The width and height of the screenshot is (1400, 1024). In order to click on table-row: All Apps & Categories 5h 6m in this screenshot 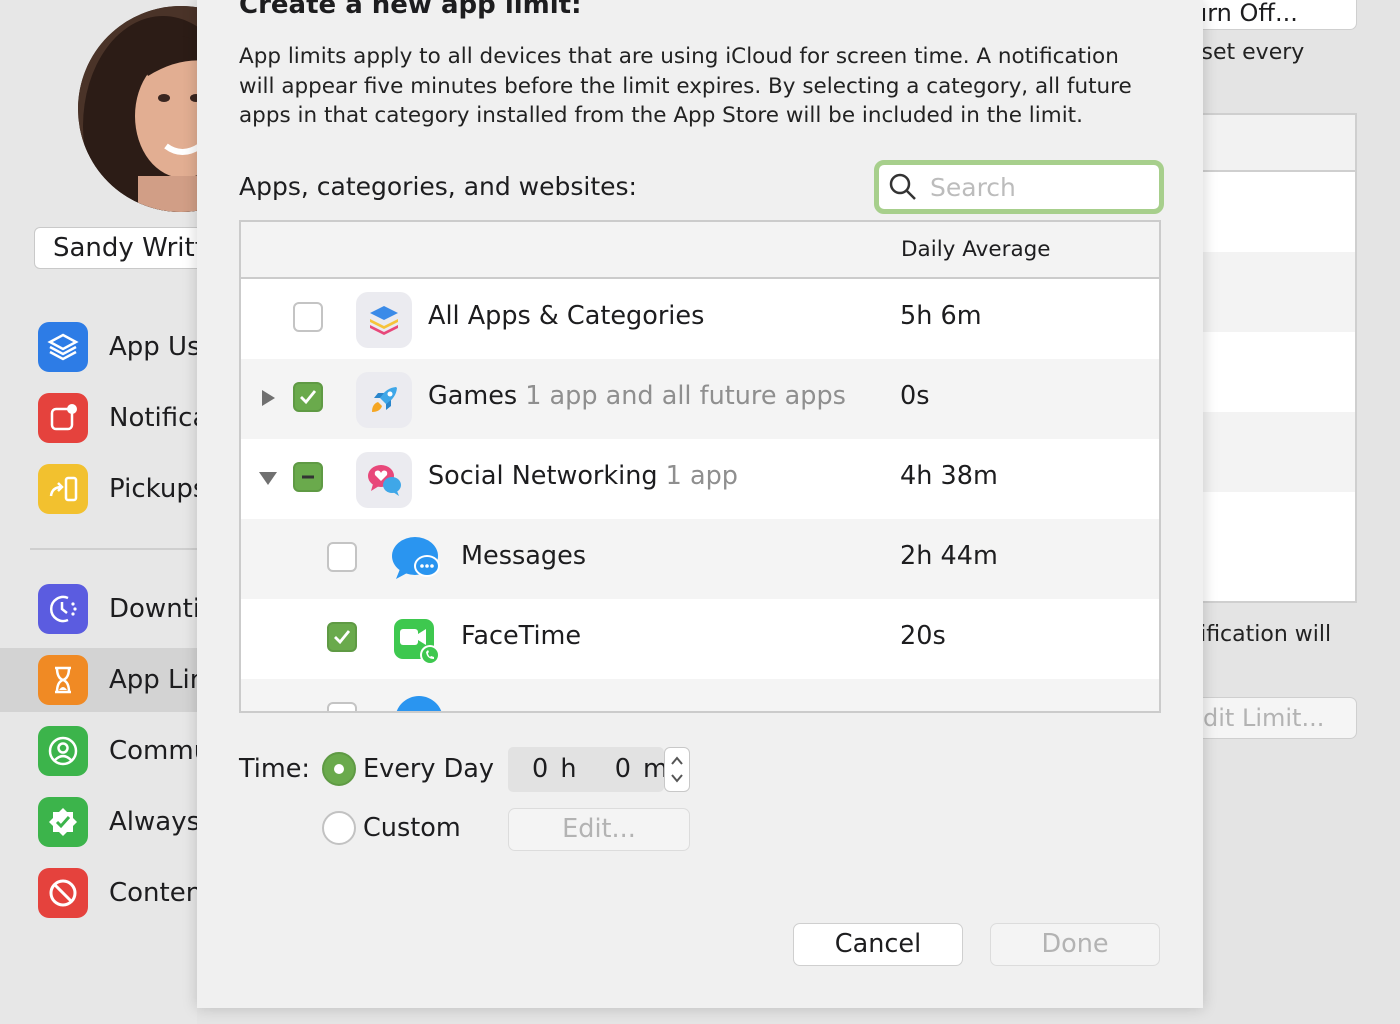, I will do `click(700, 319)`.